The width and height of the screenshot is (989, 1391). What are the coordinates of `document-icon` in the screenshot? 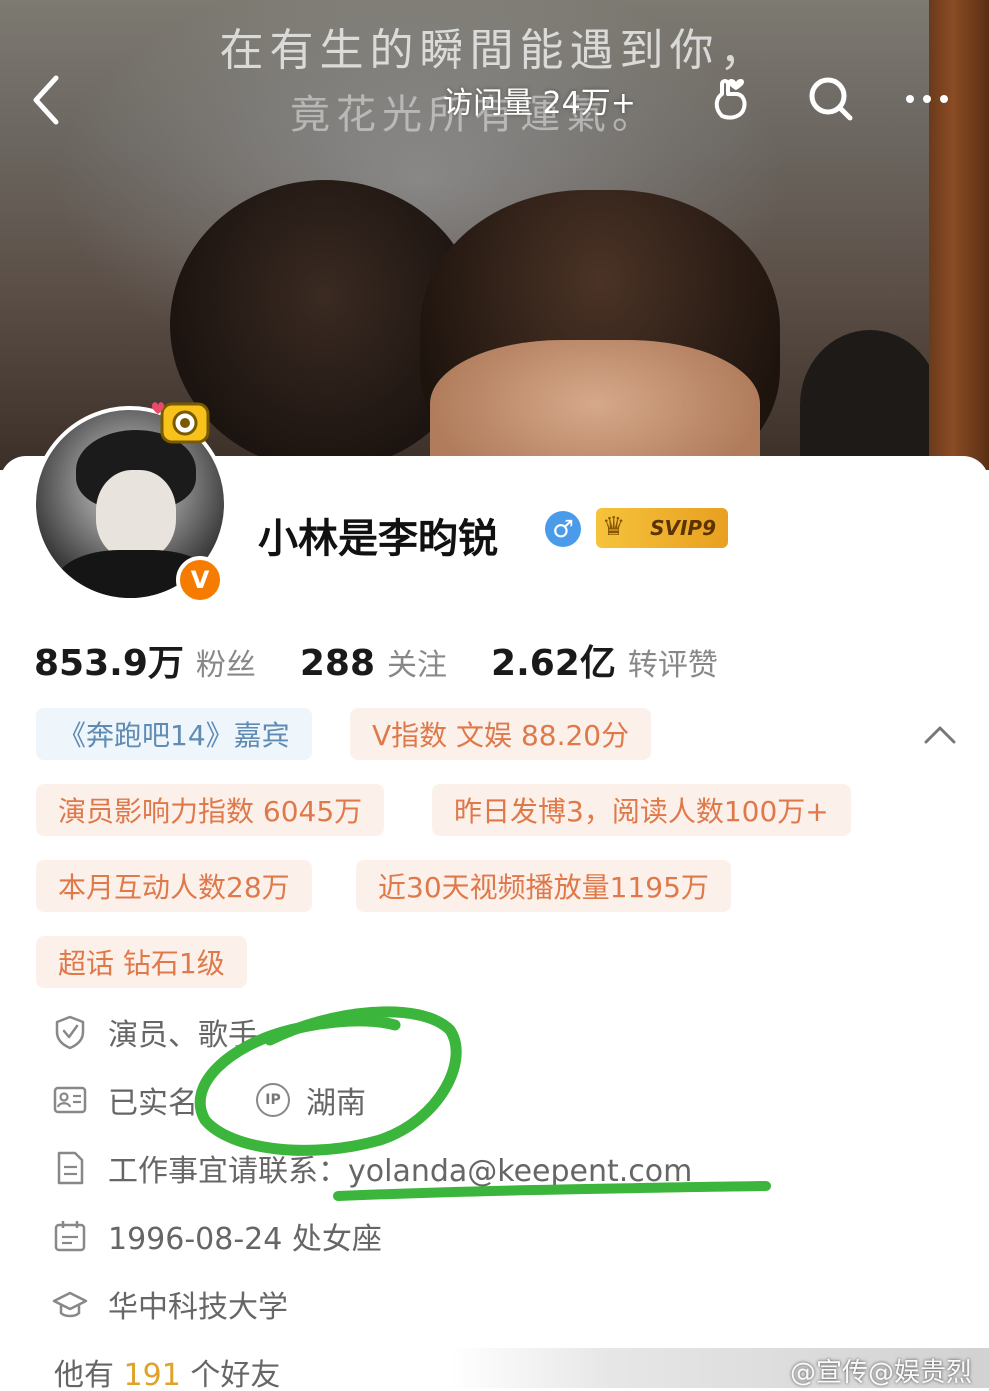 It's located at (70, 1168).